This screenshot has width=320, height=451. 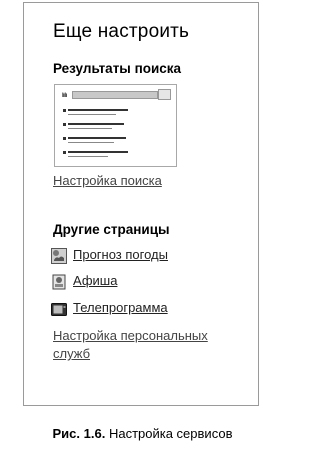 What do you see at coordinates (59, 282) in the screenshot?
I see `afisha-icon` at bounding box center [59, 282].